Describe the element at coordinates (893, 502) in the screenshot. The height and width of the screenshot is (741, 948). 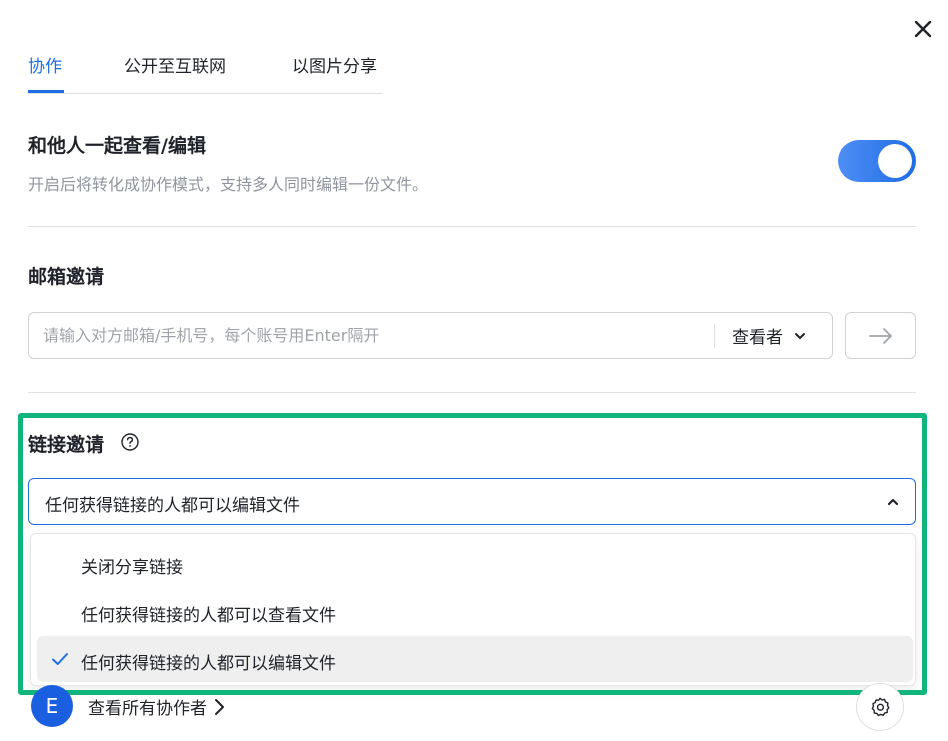
I see `chevron-up-icon` at that location.